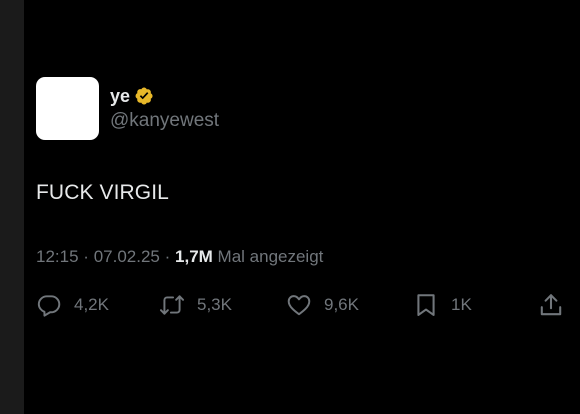 The image size is (580, 414). What do you see at coordinates (72, 305) in the screenshot?
I see `reply-button: 4,2K` at bounding box center [72, 305].